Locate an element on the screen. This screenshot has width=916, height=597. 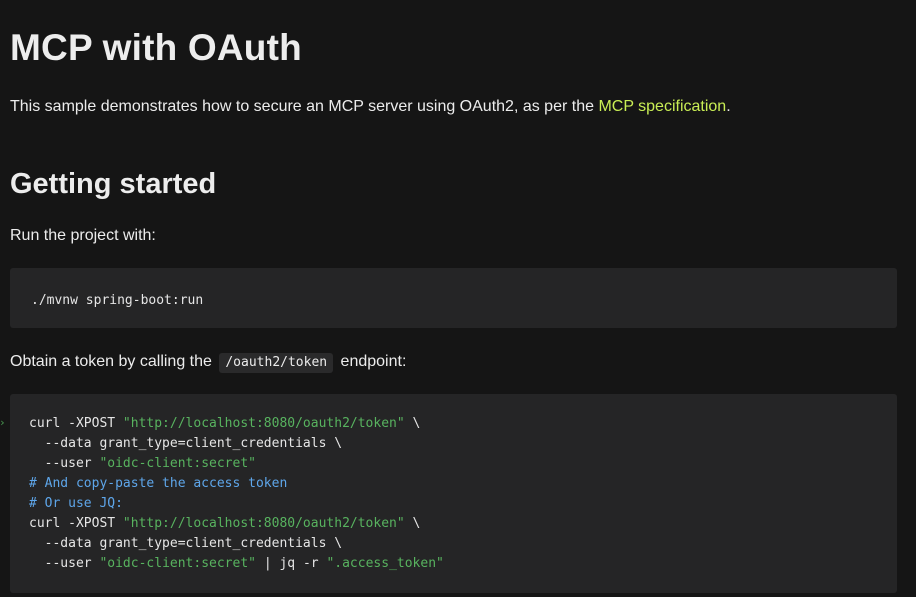
run-command-line: ./mvnw spring-boot:run is located at coordinates (117, 300).